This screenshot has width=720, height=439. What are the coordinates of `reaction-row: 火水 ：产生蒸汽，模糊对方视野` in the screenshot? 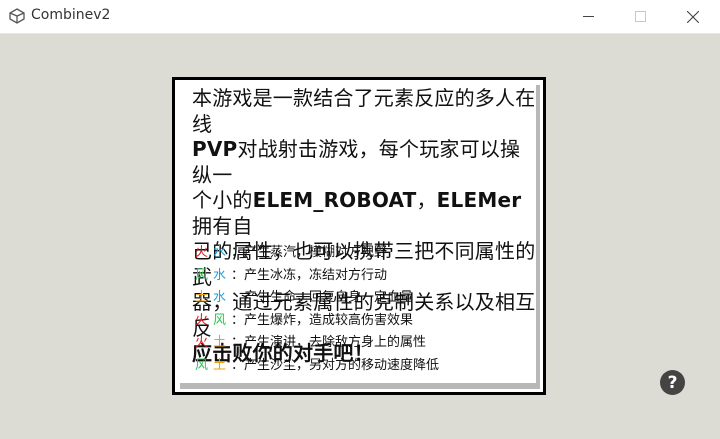 It's located at (365, 253).